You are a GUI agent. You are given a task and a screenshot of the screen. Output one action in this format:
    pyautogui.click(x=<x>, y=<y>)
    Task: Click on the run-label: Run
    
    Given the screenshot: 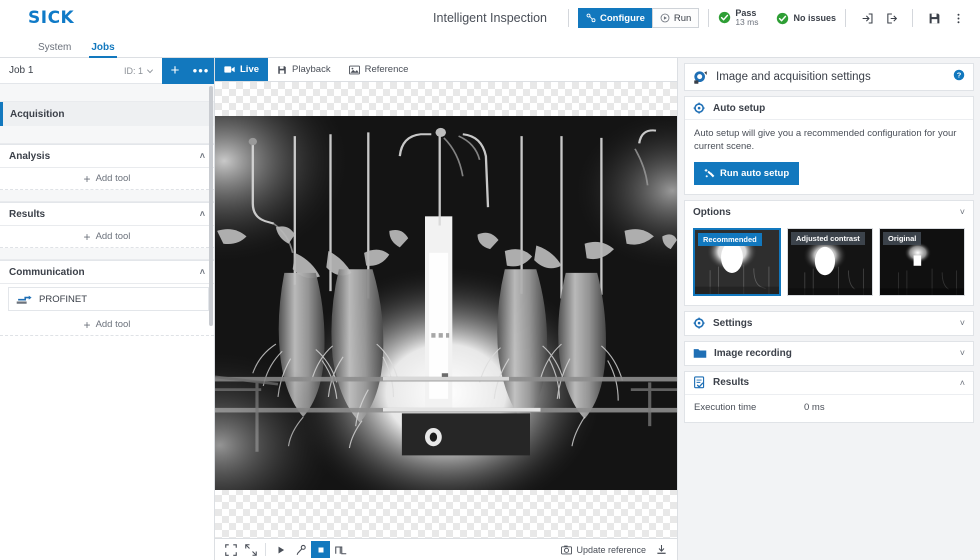 What is the action you would take?
    pyautogui.click(x=682, y=18)
    